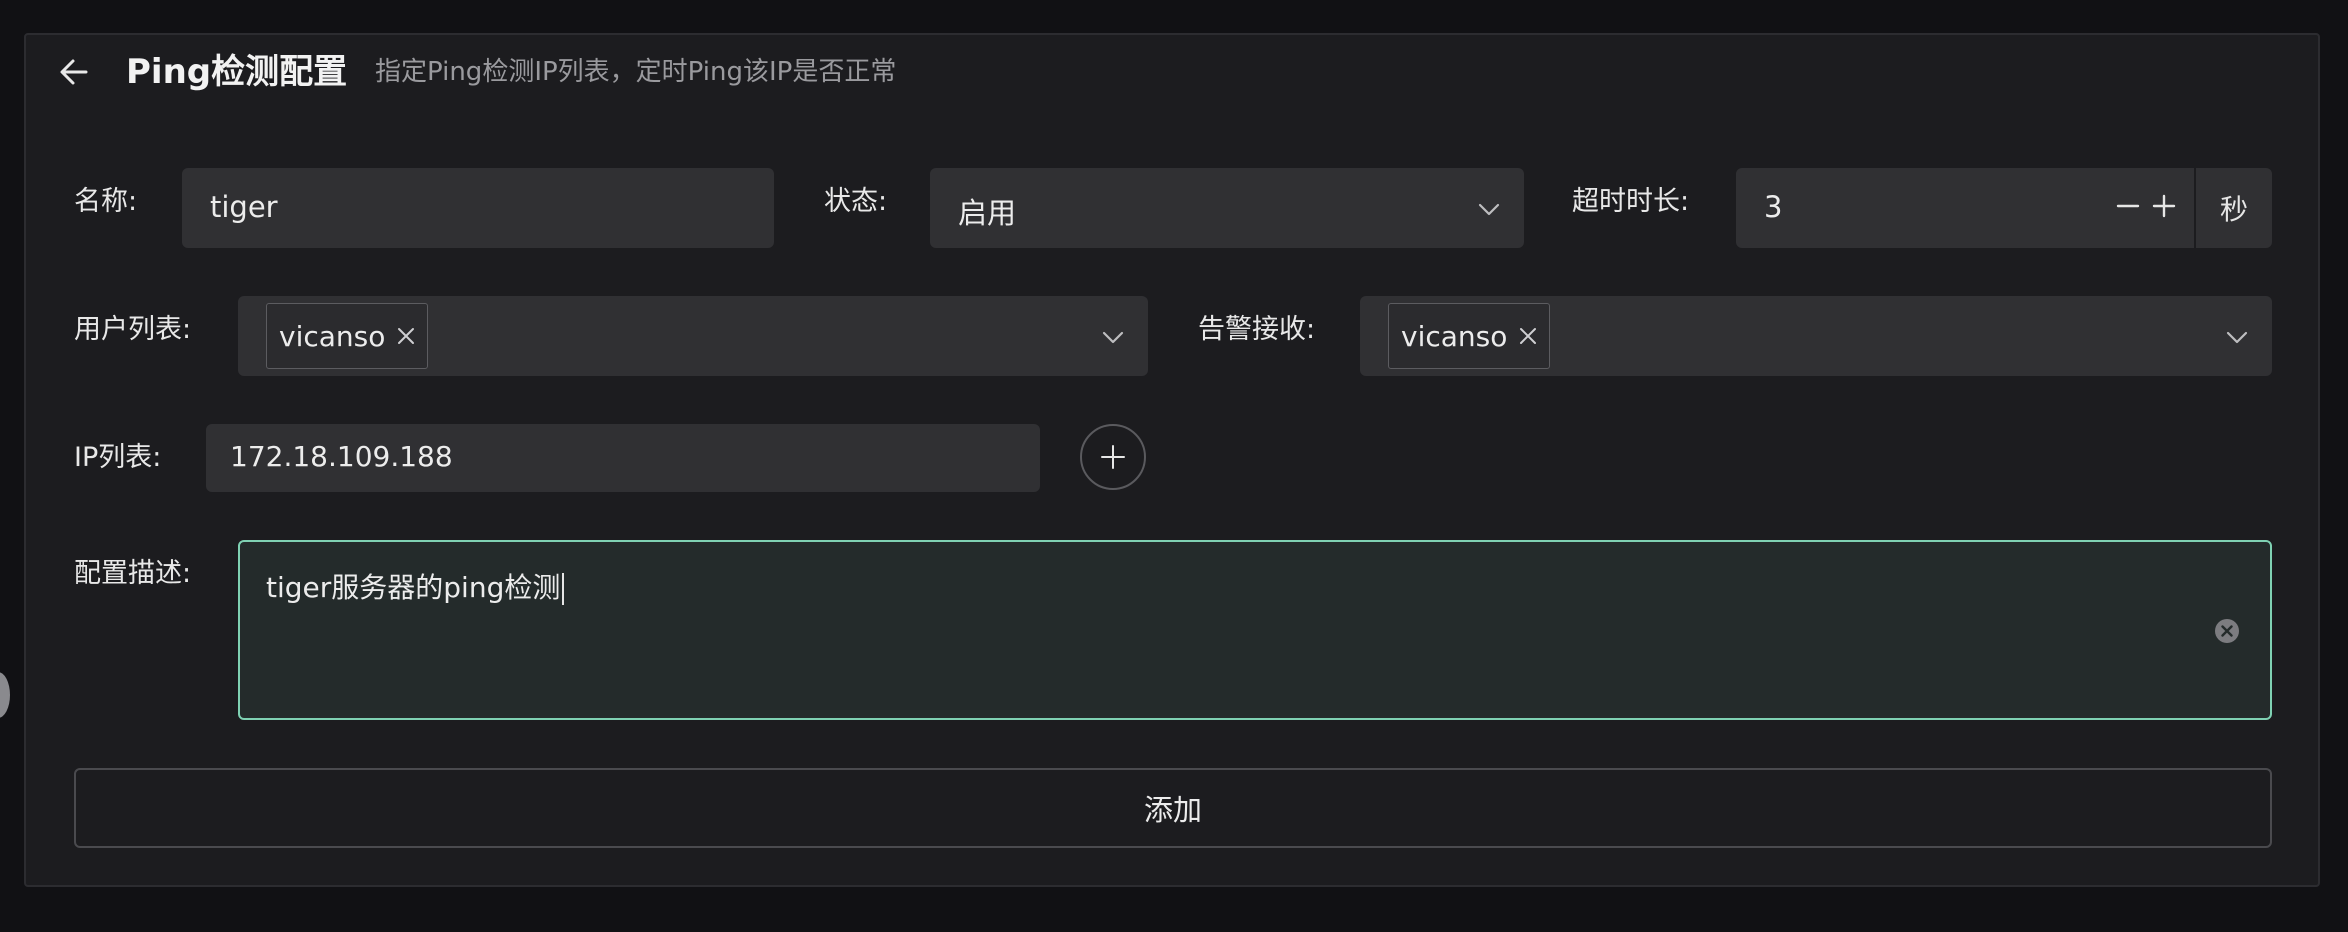  I want to click on page-title: Ping检测配置, so click(237, 72).